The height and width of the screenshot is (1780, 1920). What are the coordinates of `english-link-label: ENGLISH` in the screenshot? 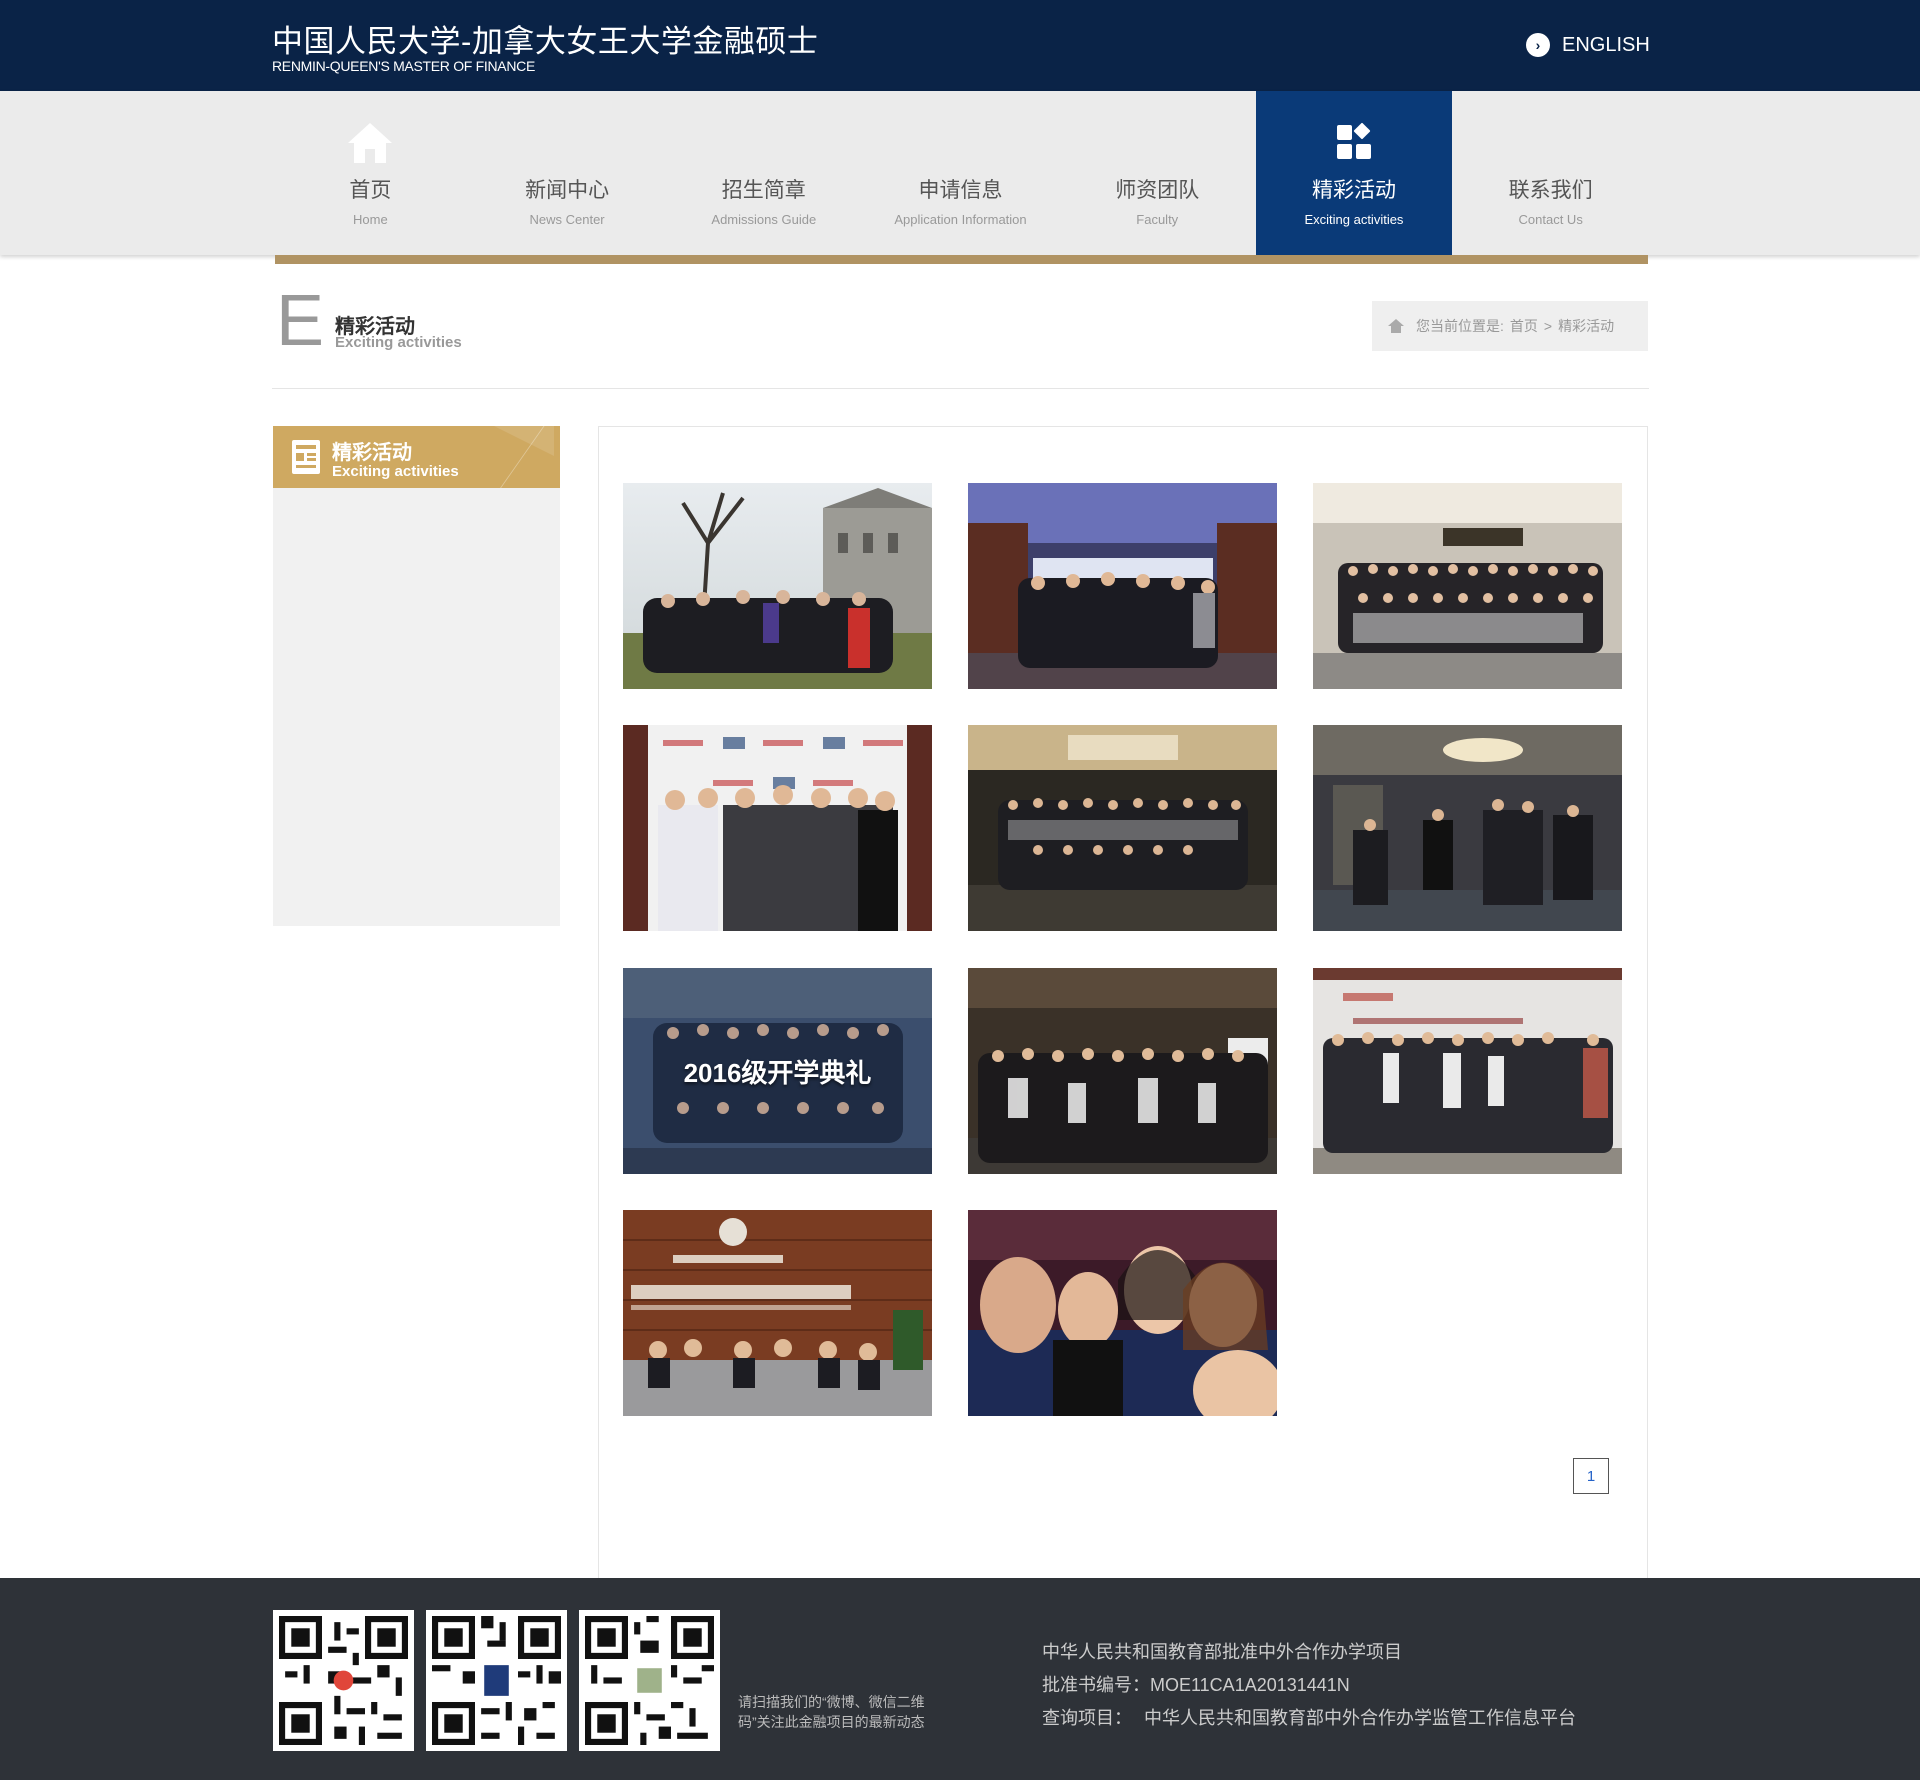 It's located at (1606, 44).